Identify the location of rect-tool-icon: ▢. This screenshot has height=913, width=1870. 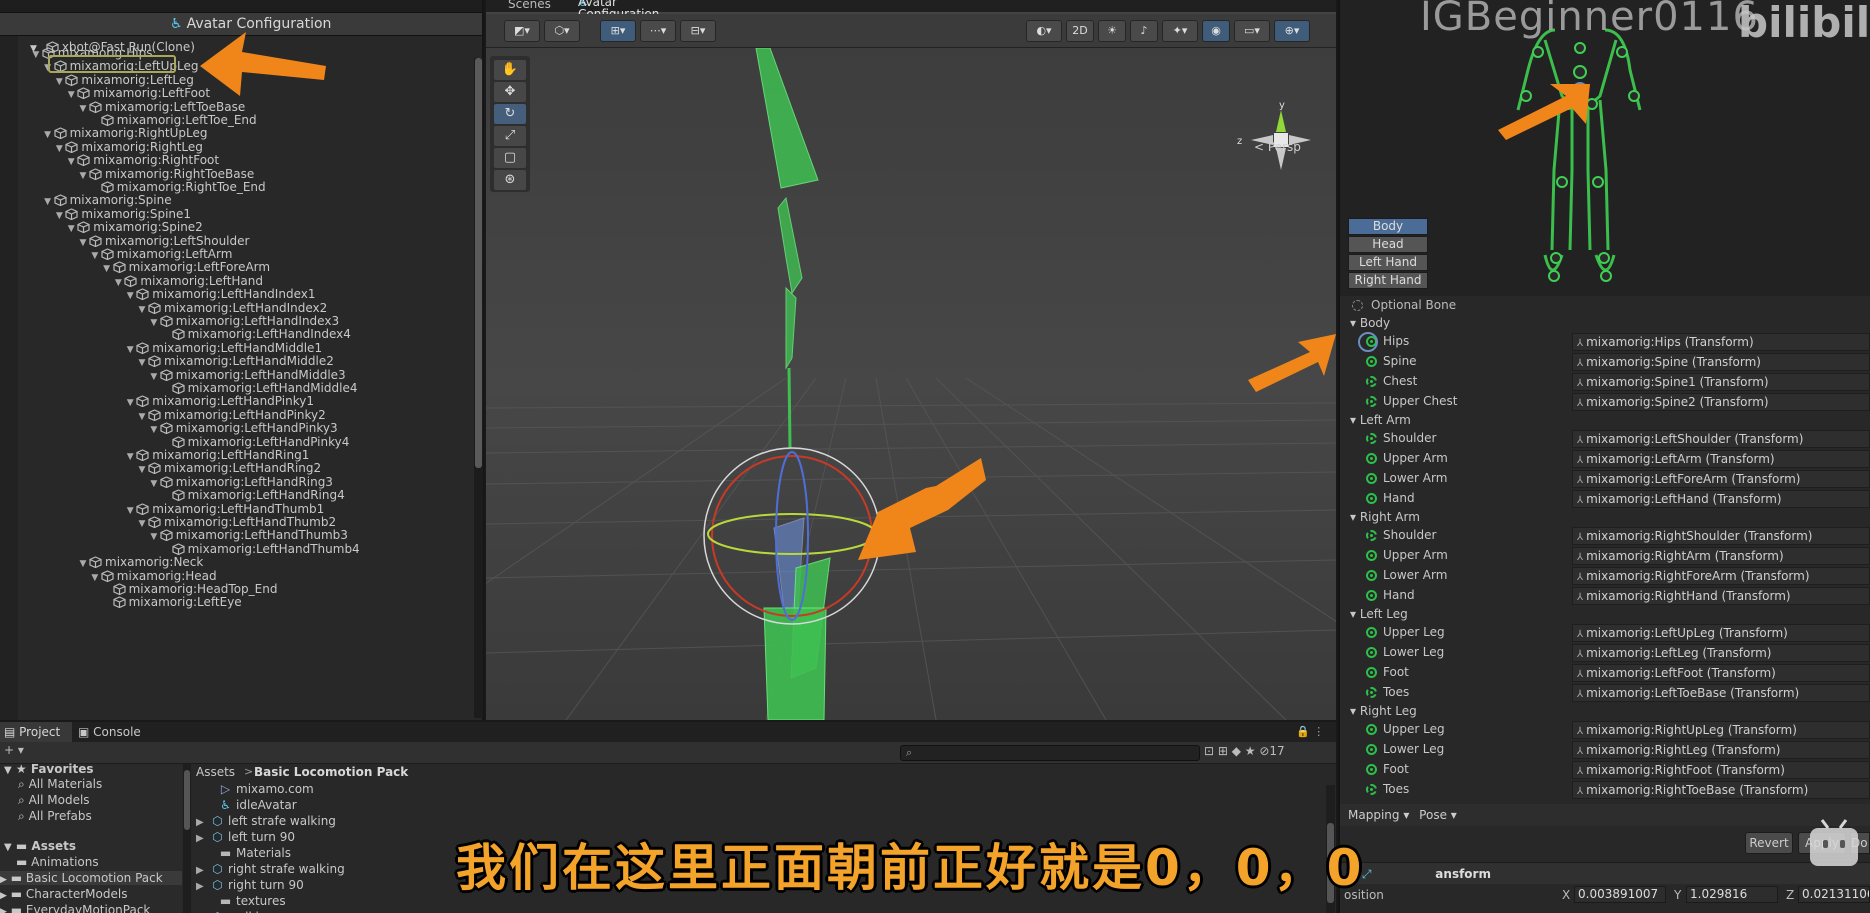
(510, 158).